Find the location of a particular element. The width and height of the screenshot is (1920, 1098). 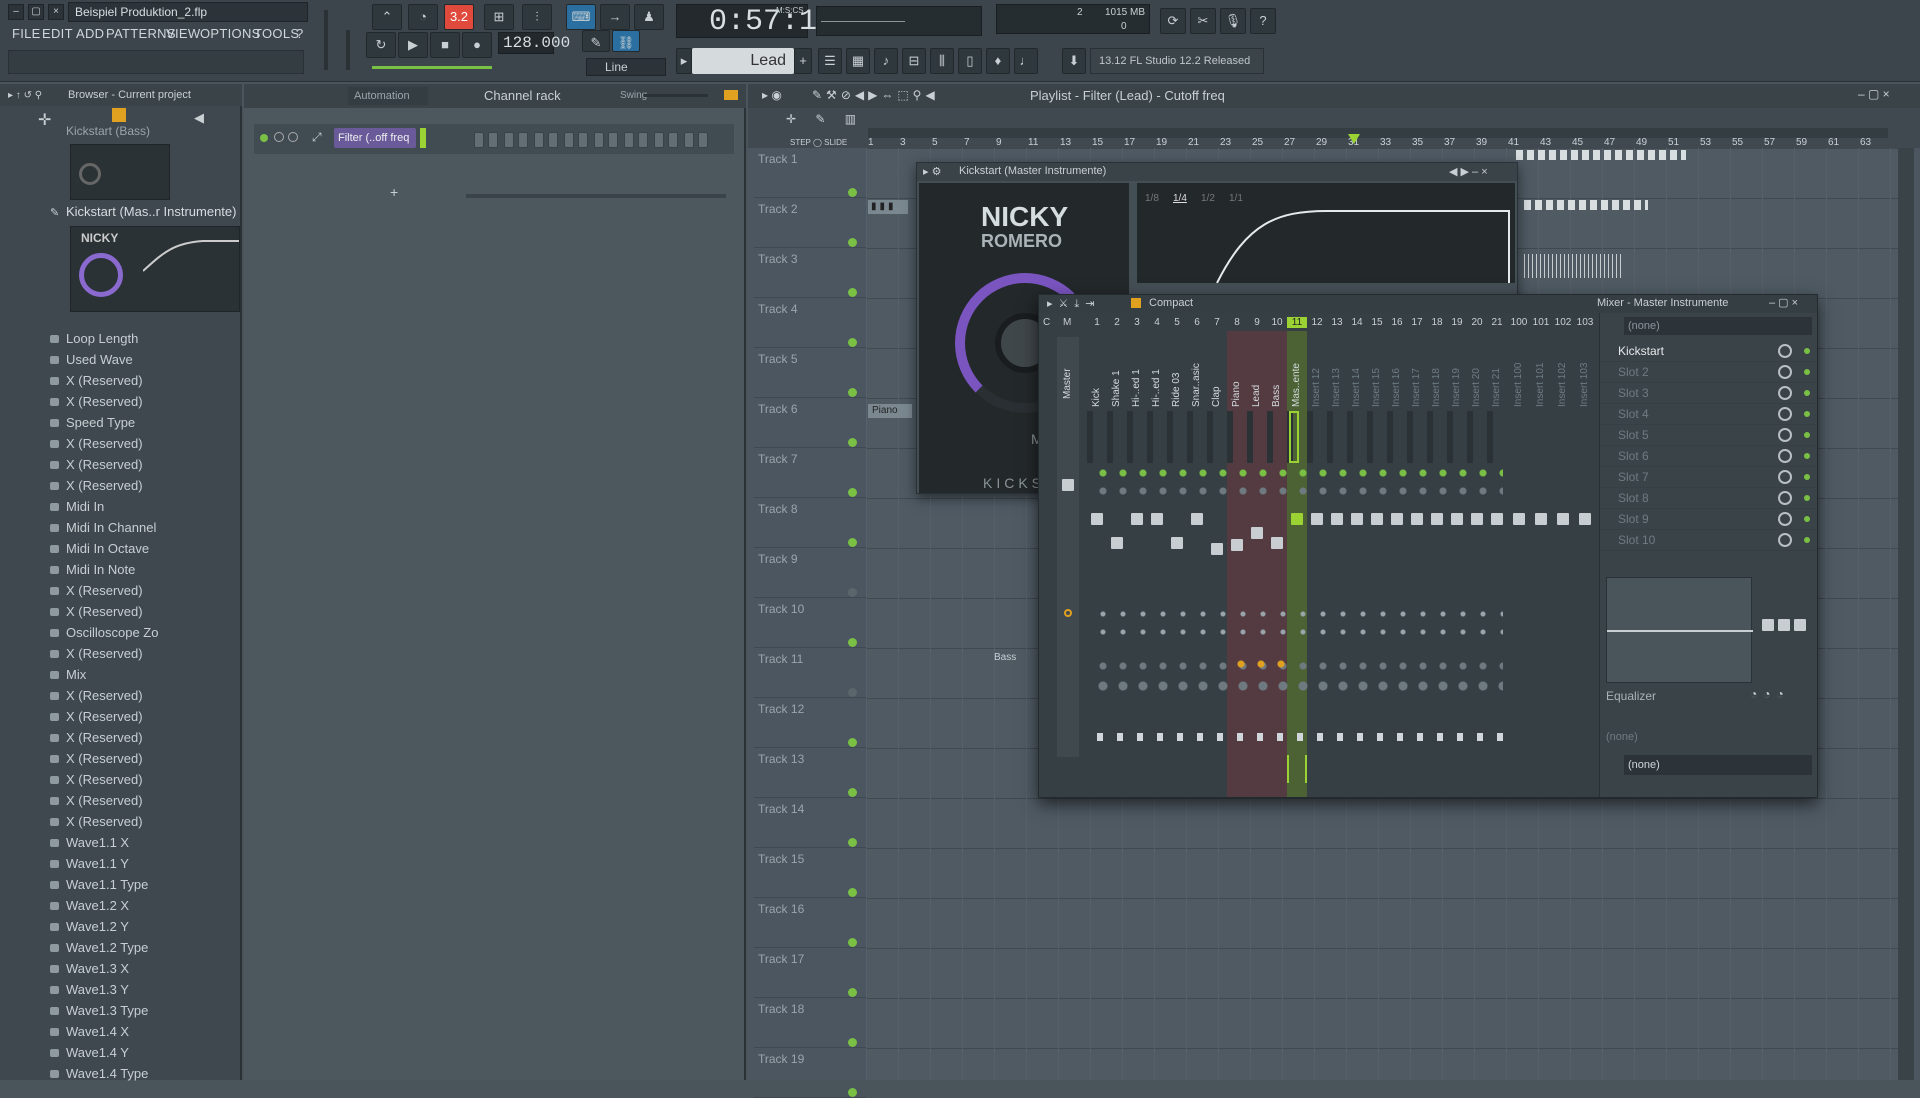

routing-knobs is located at coordinates (1298, 686).